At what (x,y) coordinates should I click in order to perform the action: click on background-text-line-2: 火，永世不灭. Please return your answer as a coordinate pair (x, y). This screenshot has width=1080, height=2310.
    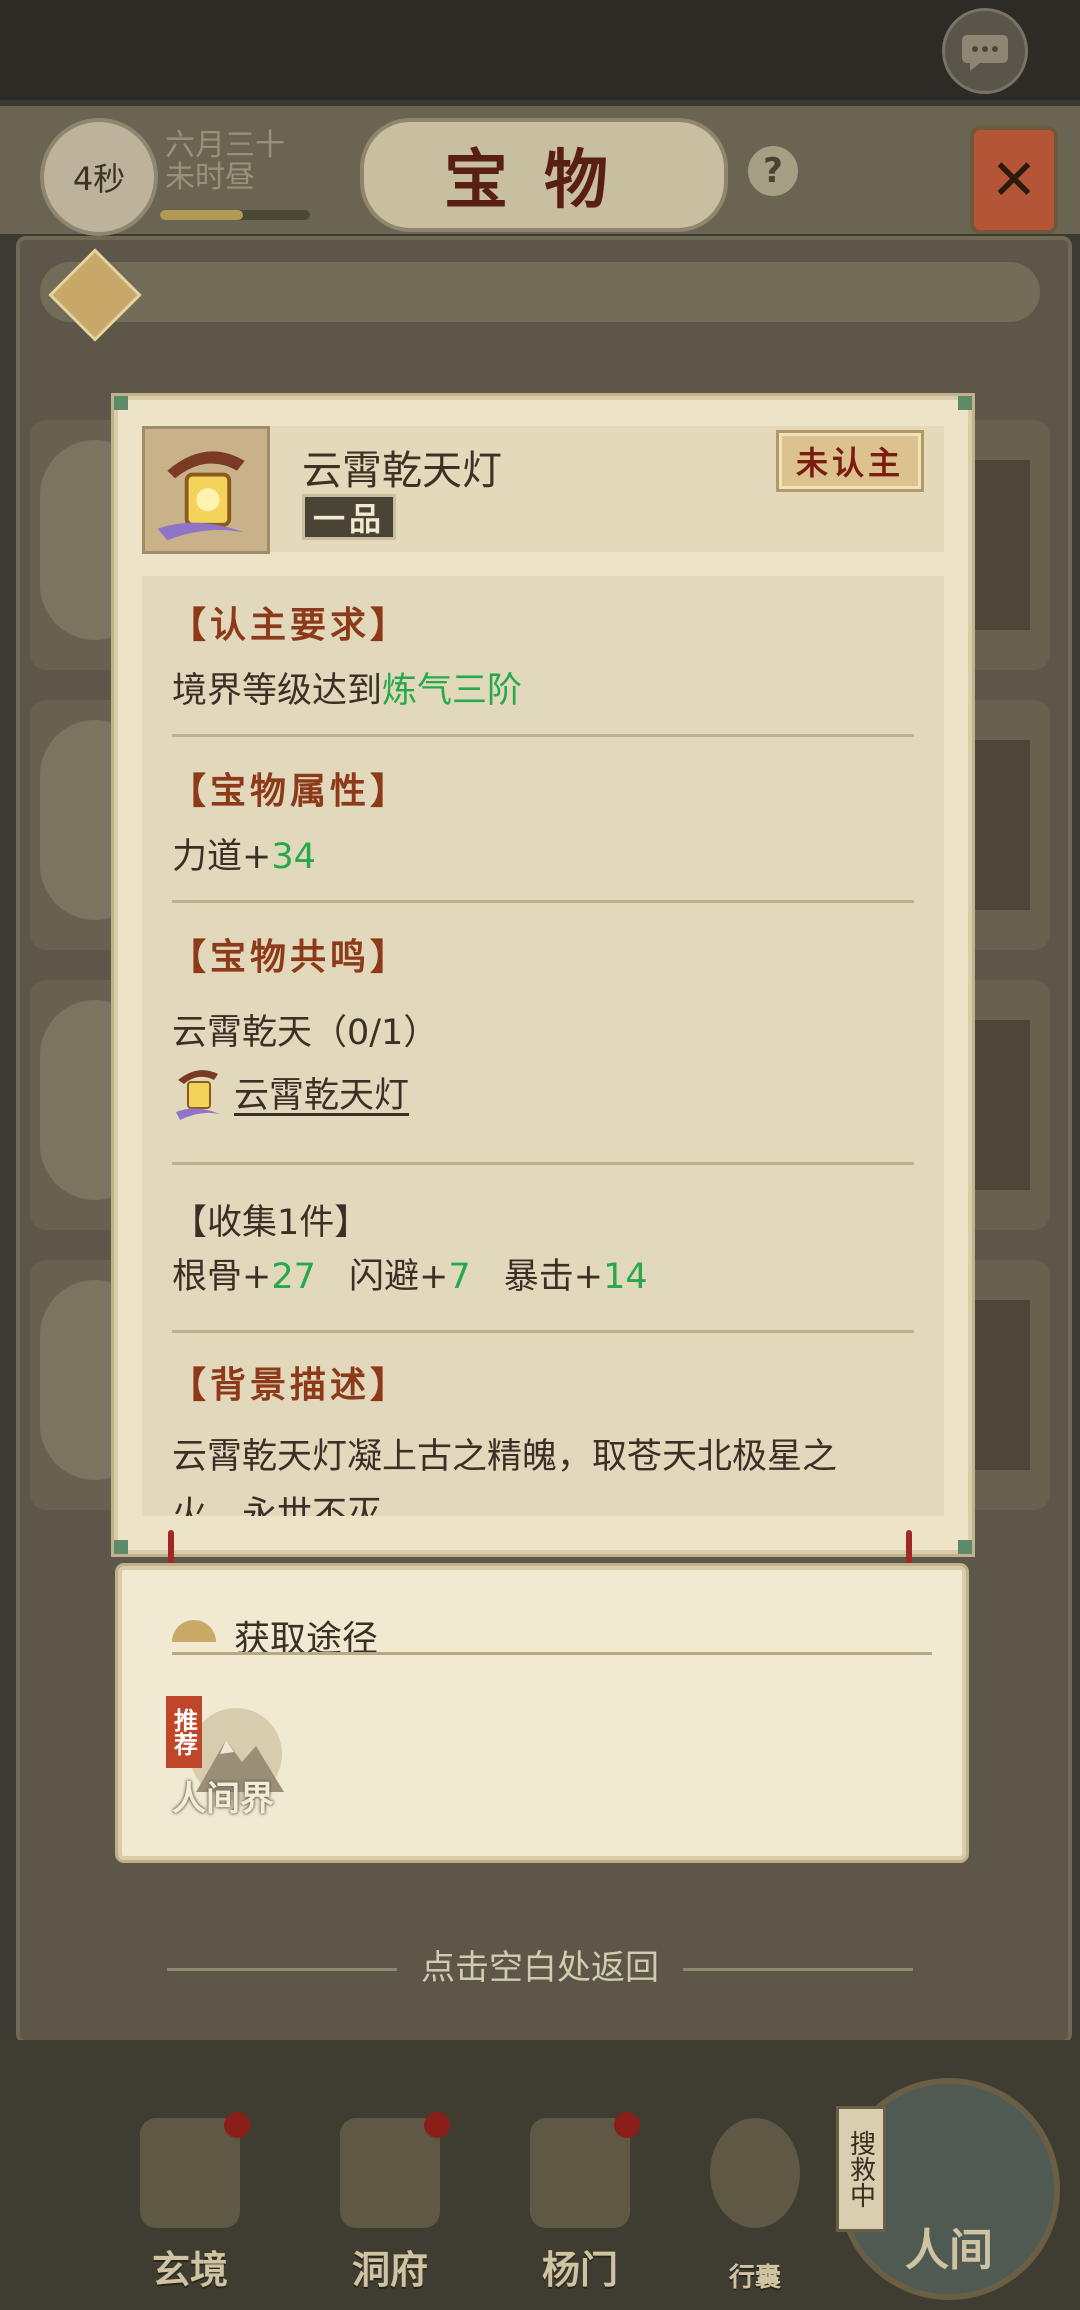
    Looking at the image, I should click on (277, 1505).